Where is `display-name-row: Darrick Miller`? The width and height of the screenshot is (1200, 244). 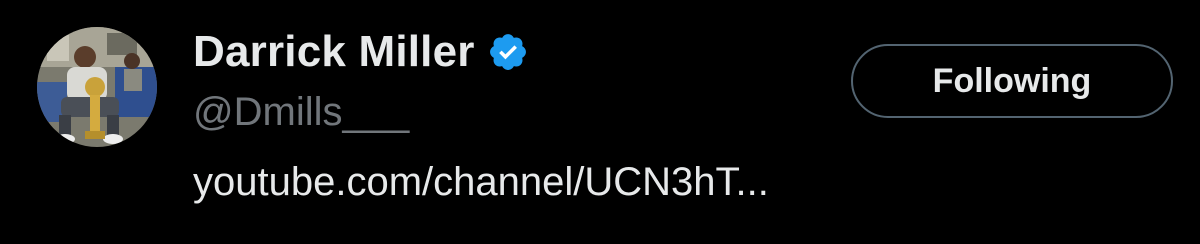
display-name-row: Darrick Miller is located at coordinates (361, 52).